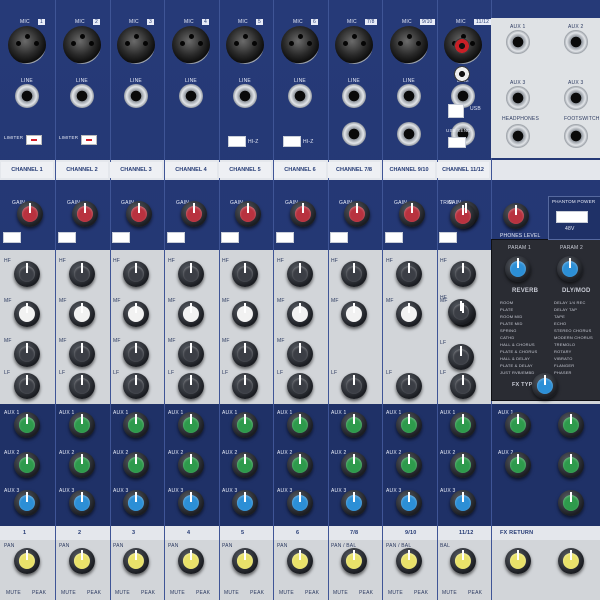  Describe the element at coordinates (34, 140) in the screenshot. I see `limiter-switch` at that location.